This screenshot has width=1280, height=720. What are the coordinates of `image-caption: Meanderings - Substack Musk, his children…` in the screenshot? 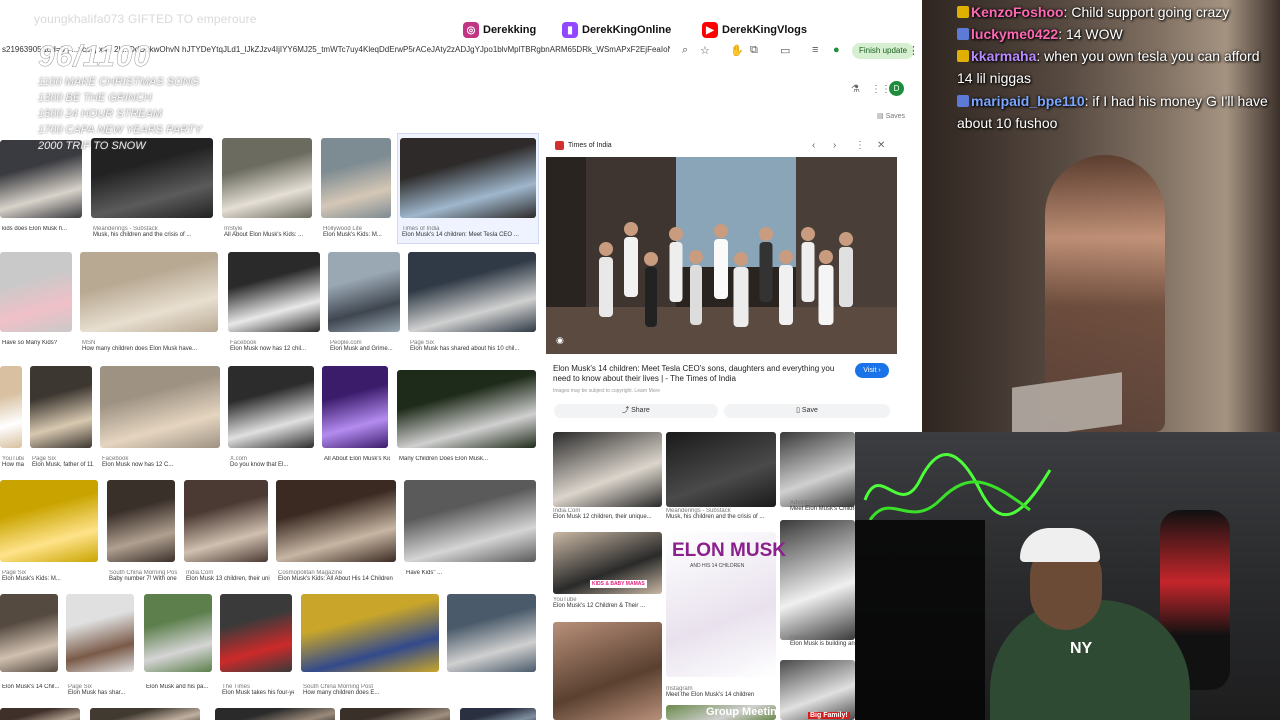 It's located at (154, 232).